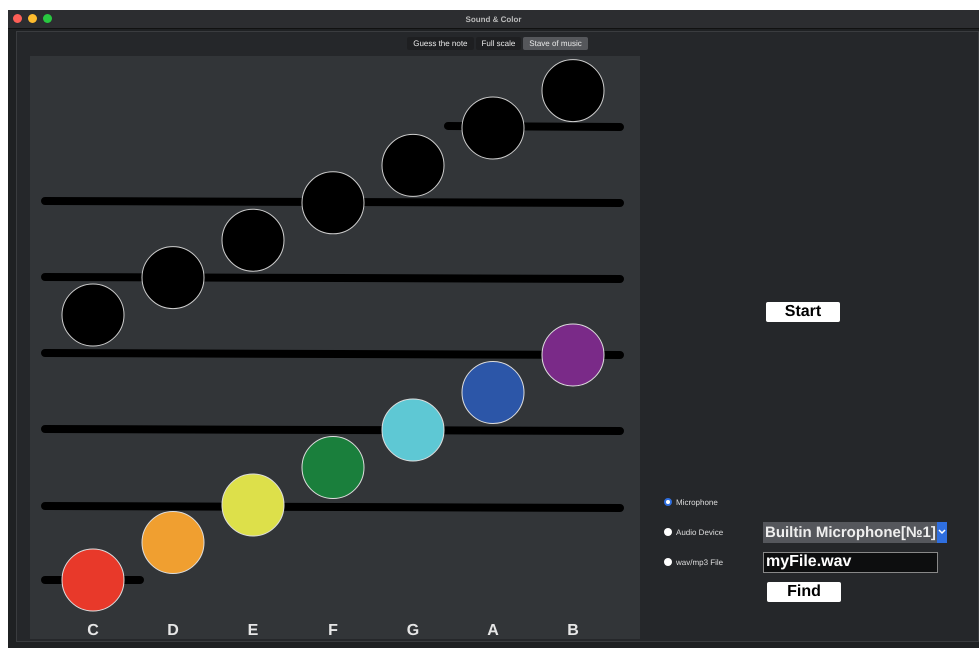 The width and height of the screenshot is (979, 653). I want to click on device-dropdown: Builtin Microphone[№1], so click(855, 532).